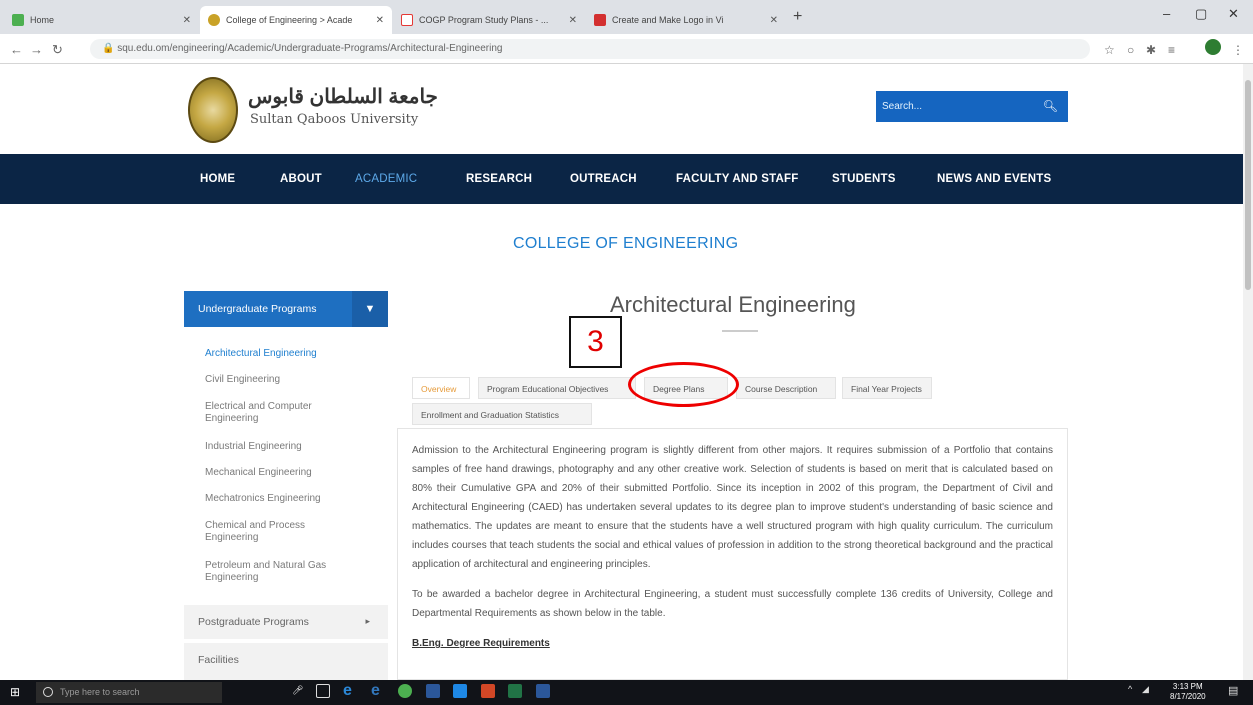  What do you see at coordinates (1248, 185) in the screenshot?
I see `scrollbar-thumb` at bounding box center [1248, 185].